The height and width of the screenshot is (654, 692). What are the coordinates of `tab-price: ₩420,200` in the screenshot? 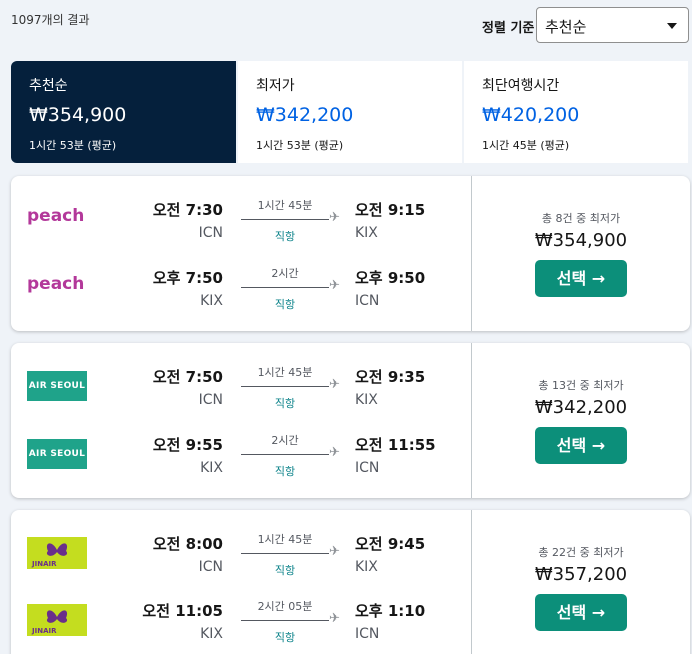 It's located at (531, 115).